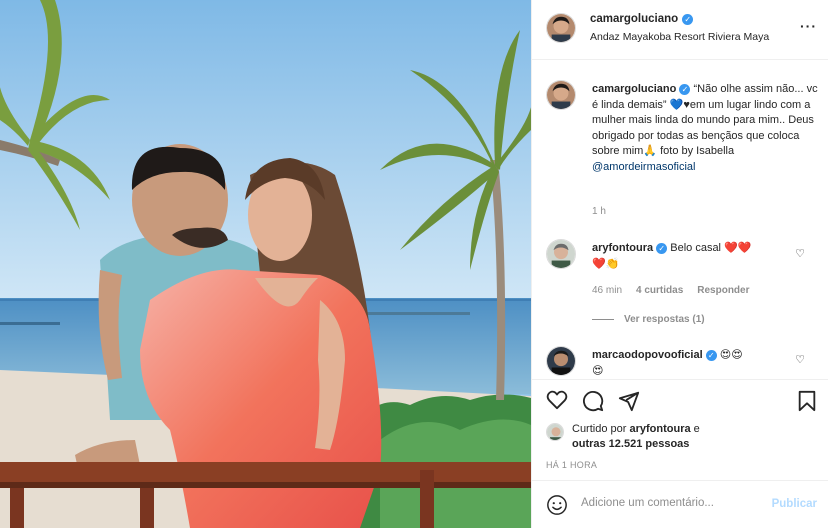 This screenshot has height=528, width=828. What do you see at coordinates (599, 211) in the screenshot?
I see `caption-timestamp: 1 h` at bounding box center [599, 211].